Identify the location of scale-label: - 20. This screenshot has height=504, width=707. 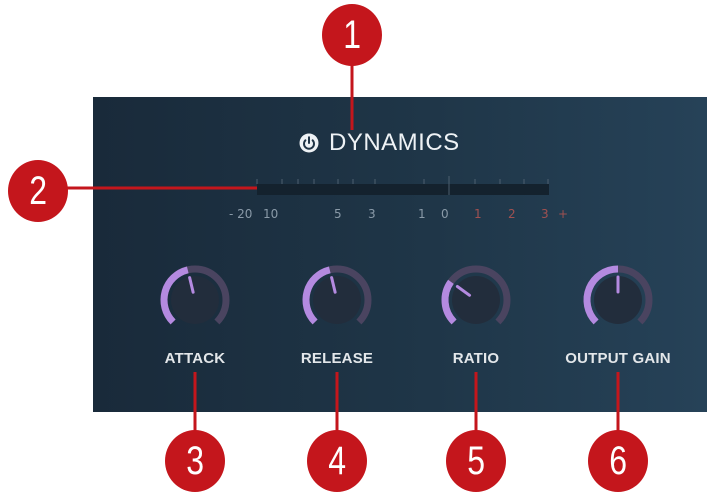
(241, 214).